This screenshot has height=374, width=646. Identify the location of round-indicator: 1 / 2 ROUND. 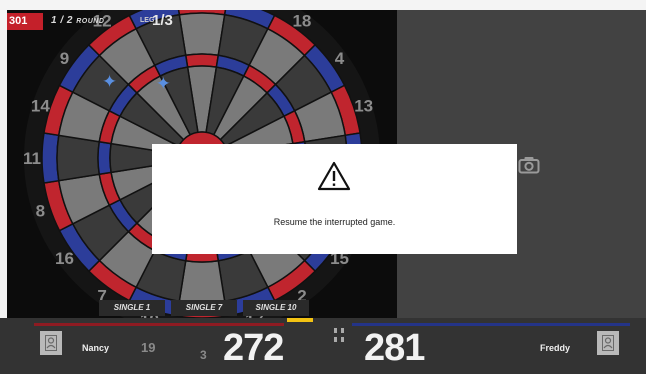
(77, 20).